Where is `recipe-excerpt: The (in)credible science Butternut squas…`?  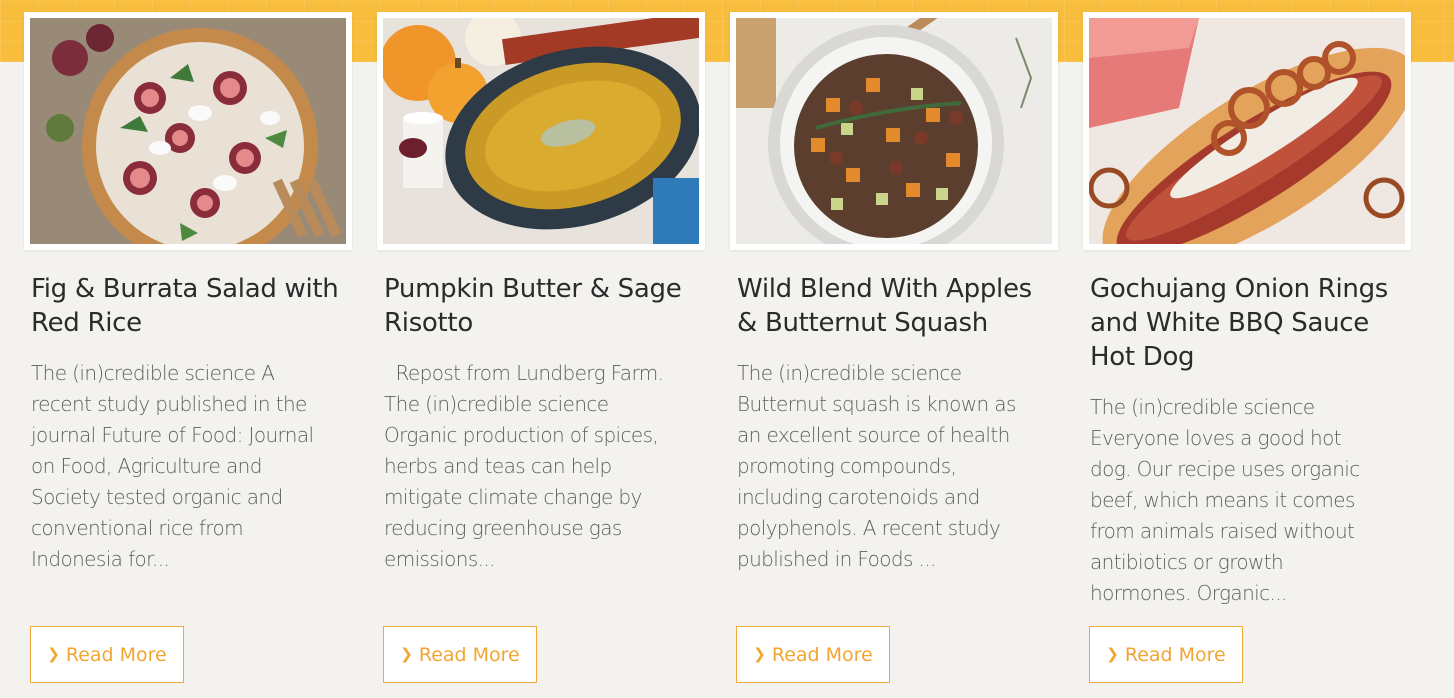
recipe-excerpt: The (in)credible science Butternut squas… is located at coordinates (876, 466).